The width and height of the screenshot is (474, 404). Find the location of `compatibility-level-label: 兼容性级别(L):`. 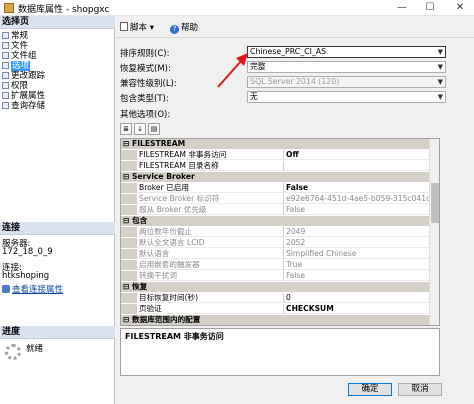

compatibility-level-label: 兼容性级别(L): is located at coordinates (148, 84).